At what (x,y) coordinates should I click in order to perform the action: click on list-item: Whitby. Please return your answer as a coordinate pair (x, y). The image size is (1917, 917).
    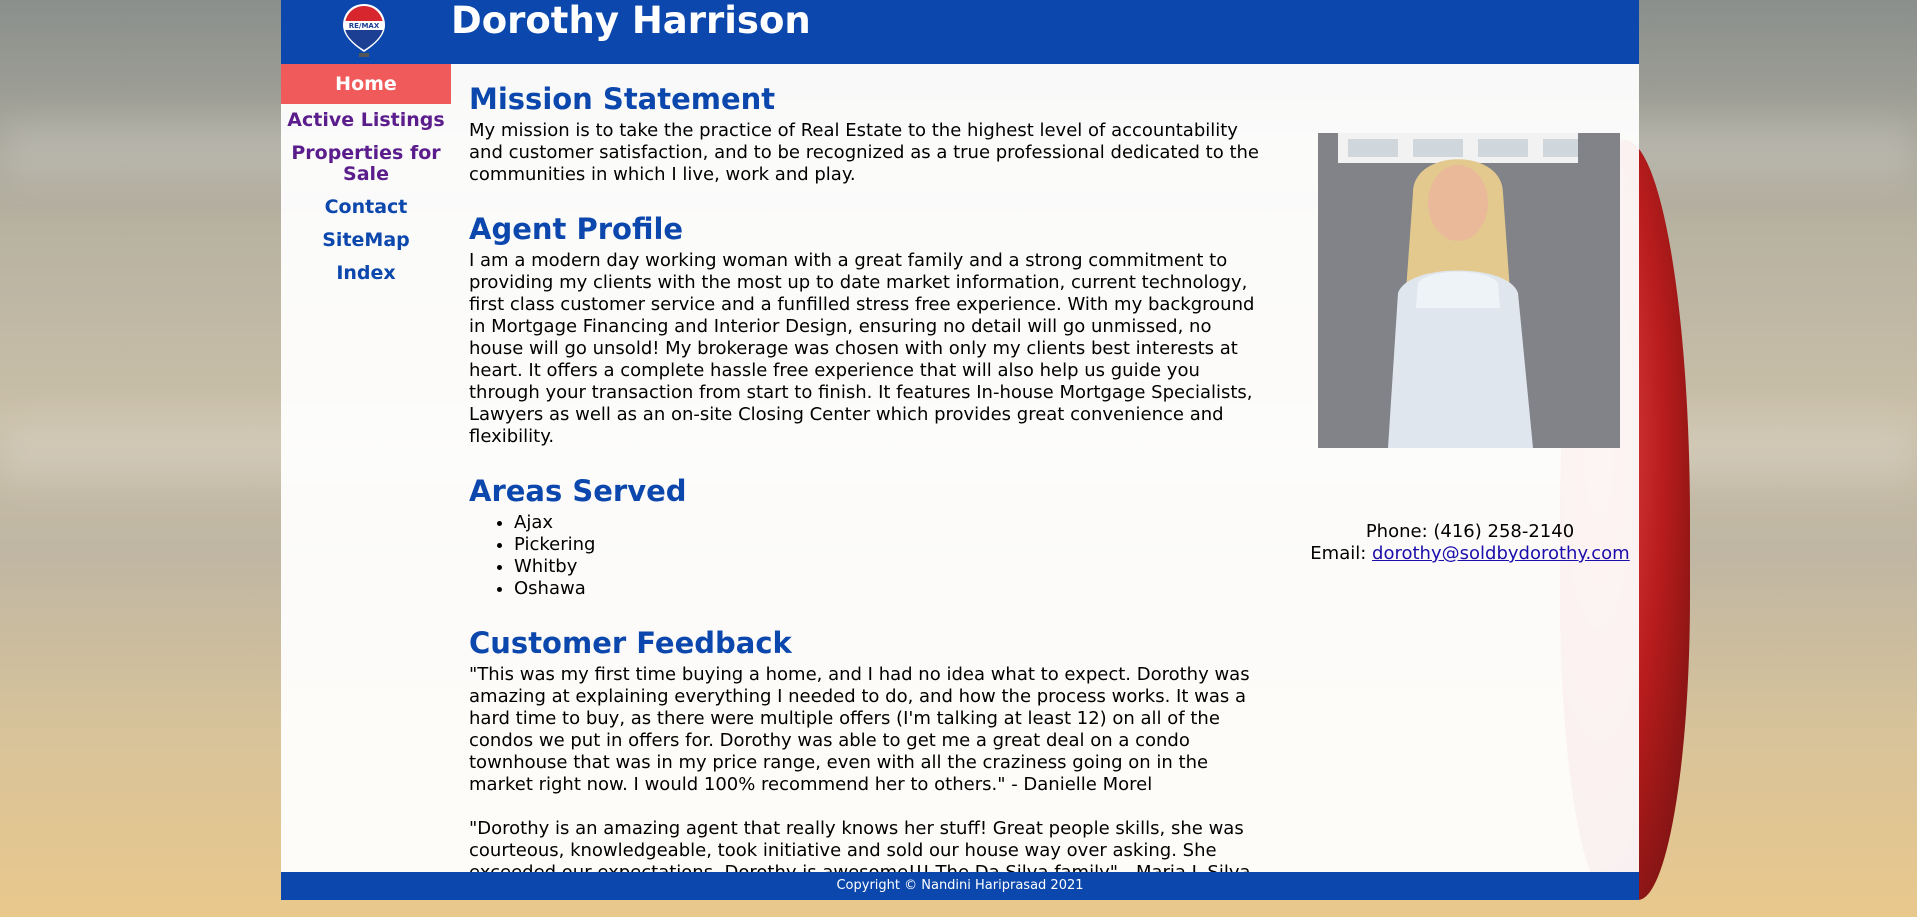
    Looking at the image, I should click on (891, 567).